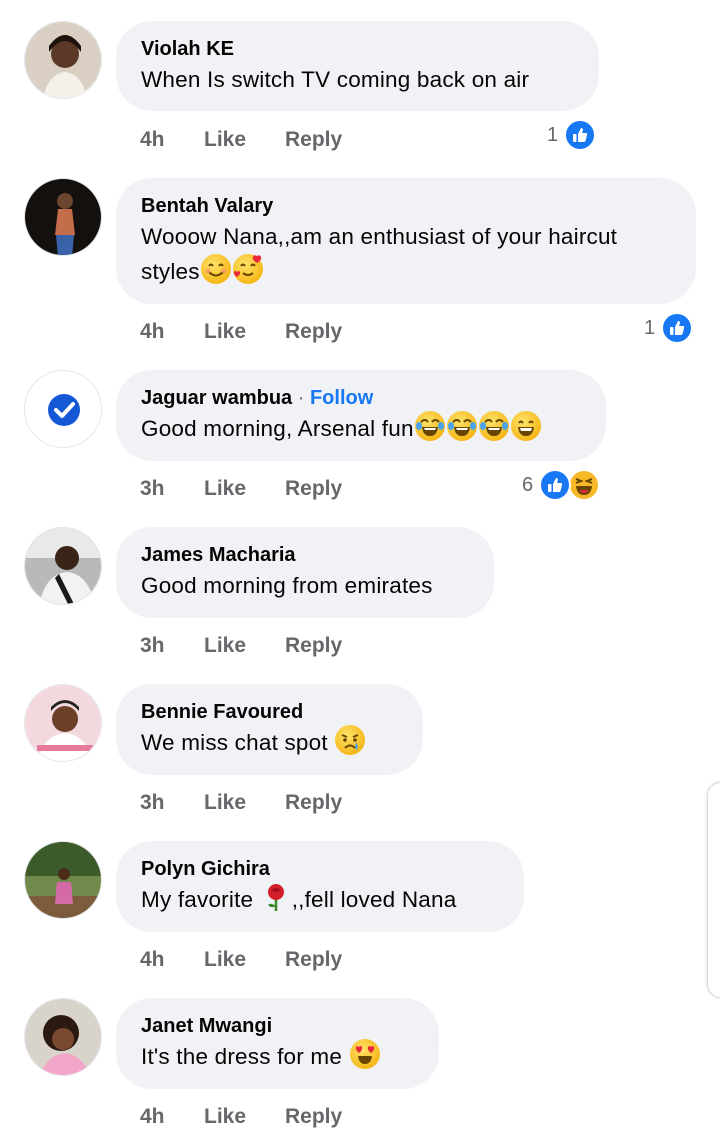  I want to click on comment-author-row: Jaguar wambua · Follow, so click(360, 398).